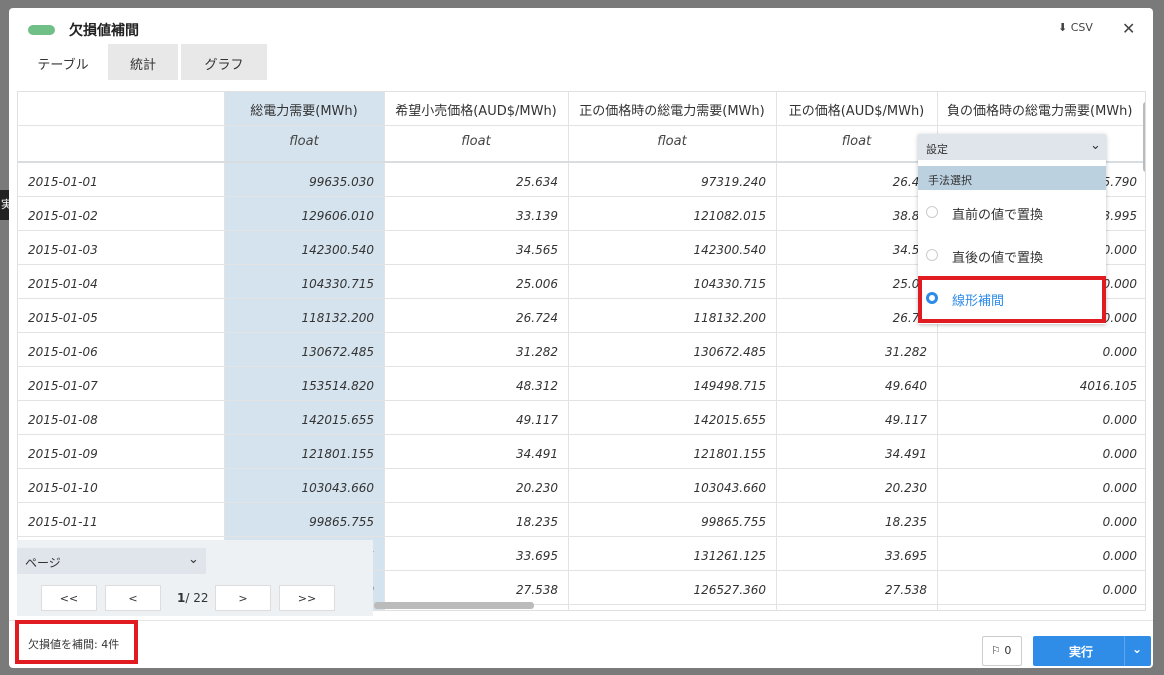 The width and height of the screenshot is (1164, 675). I want to click on date-cell: 2015-01-07, so click(63, 386).